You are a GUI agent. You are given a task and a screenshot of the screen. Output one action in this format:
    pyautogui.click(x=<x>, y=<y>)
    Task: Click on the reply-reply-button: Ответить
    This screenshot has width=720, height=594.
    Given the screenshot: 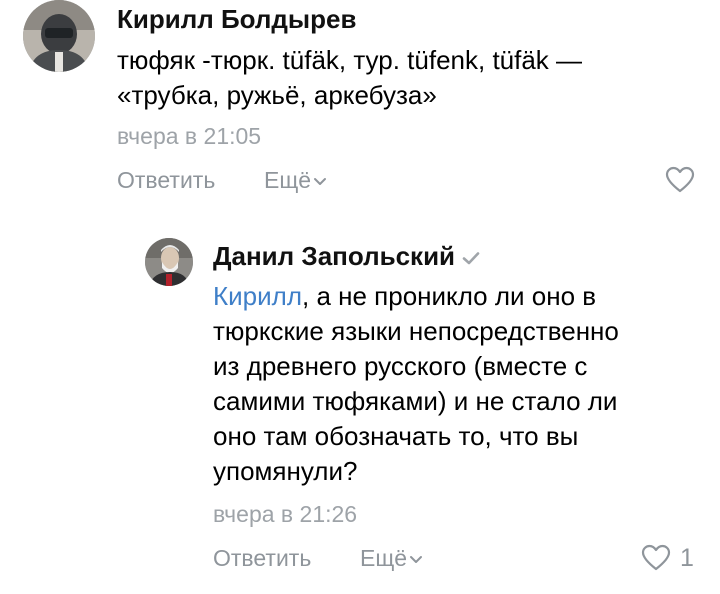 What is the action you would take?
    pyautogui.click(x=262, y=558)
    